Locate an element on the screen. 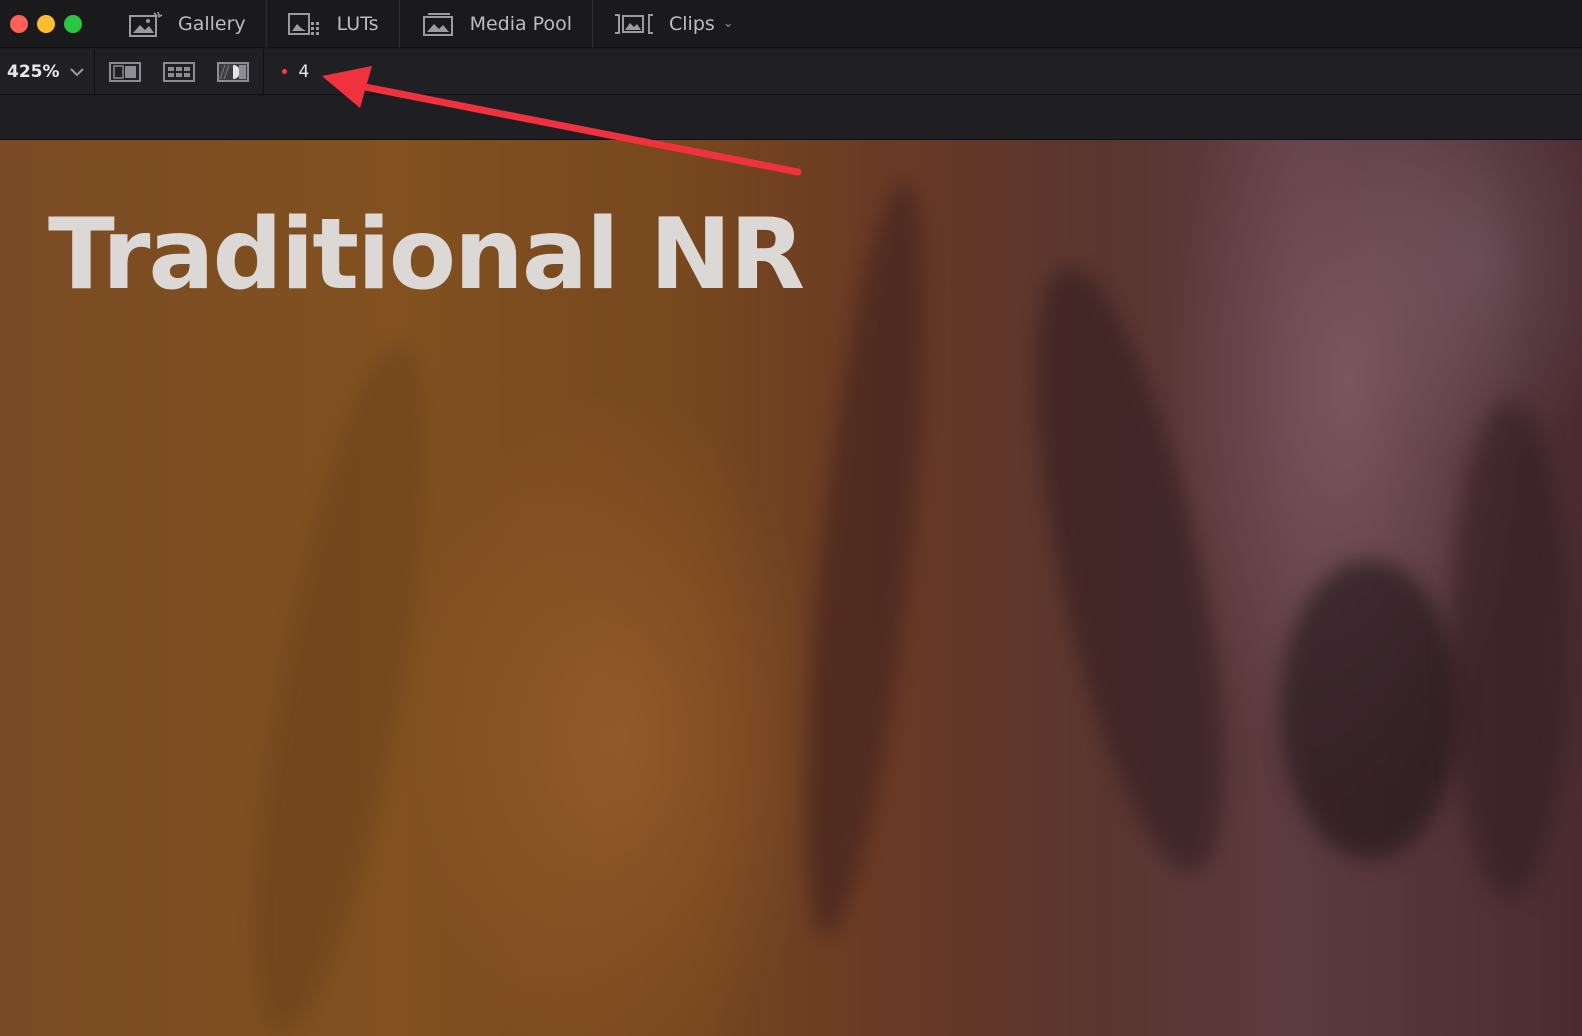 The height and width of the screenshot is (1036, 1582). minimize-window-button is located at coordinates (46, 23).